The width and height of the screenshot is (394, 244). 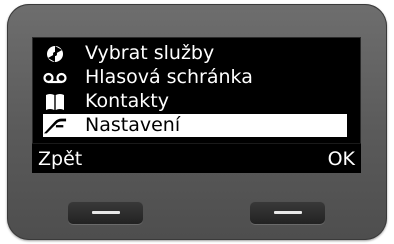 What do you see at coordinates (55, 102) in the screenshot?
I see `book-icon` at bounding box center [55, 102].